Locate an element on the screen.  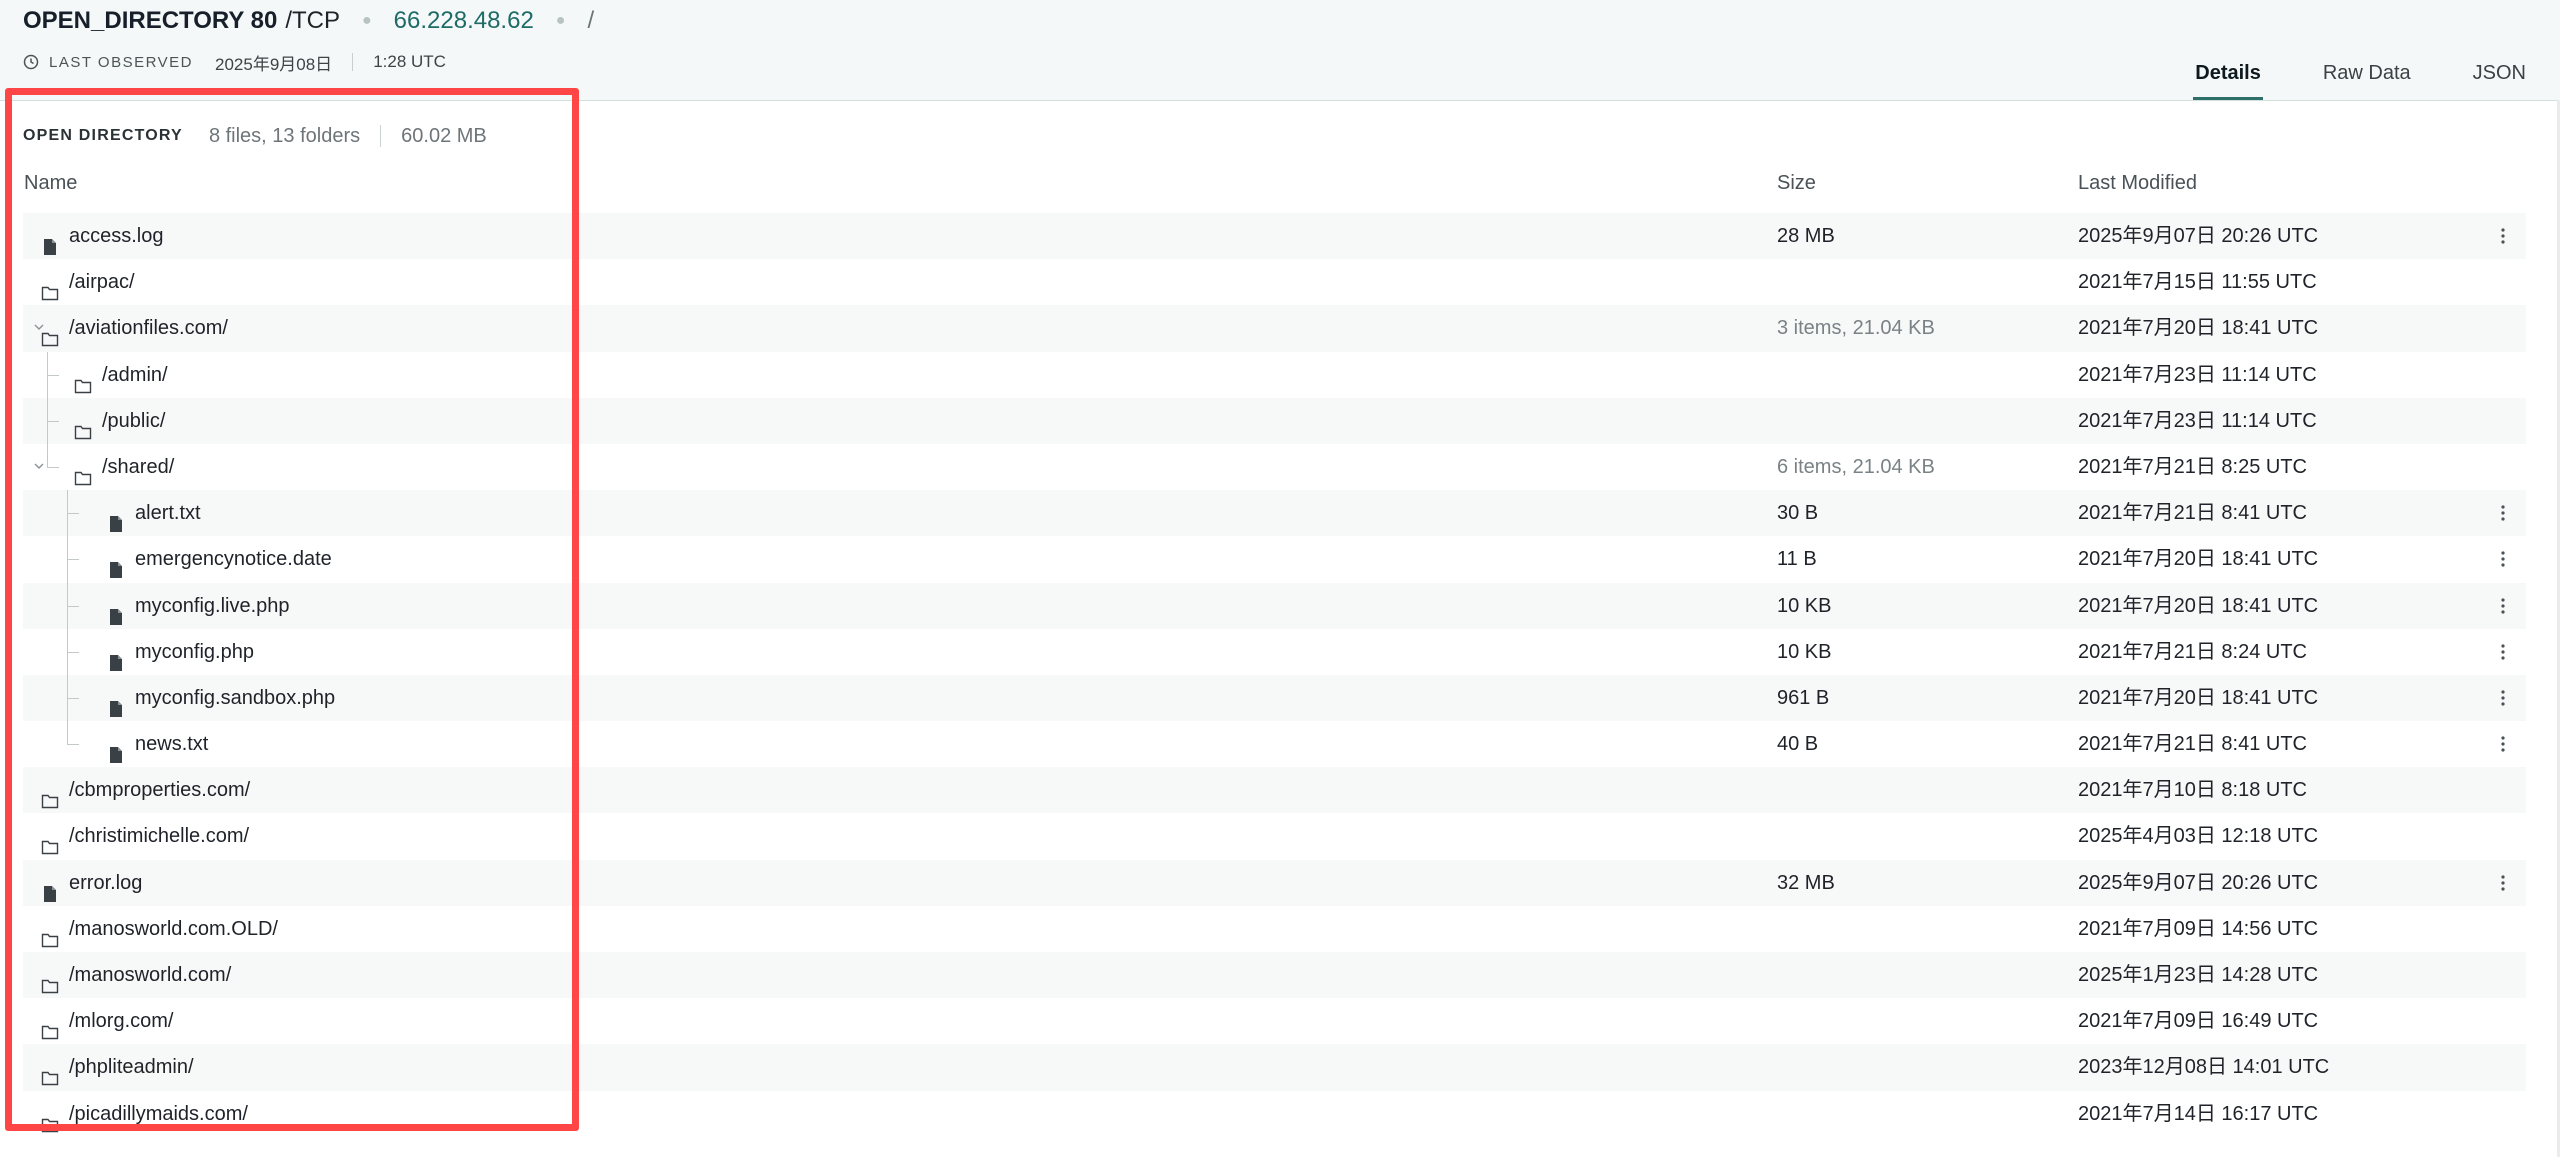
column-header-size: Size is located at coordinates (1796, 183).